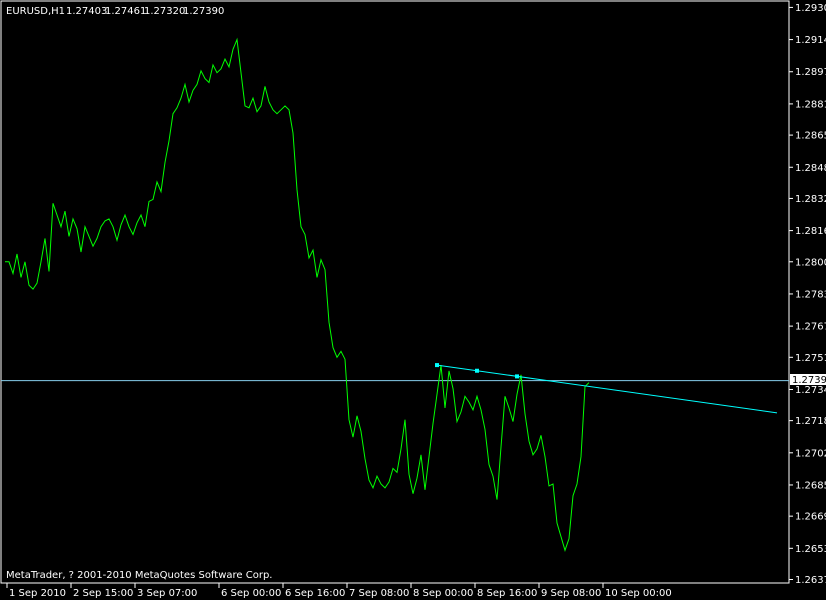  What do you see at coordinates (810, 168) in the screenshot?
I see `y-tick-label: 1.28485` at bounding box center [810, 168].